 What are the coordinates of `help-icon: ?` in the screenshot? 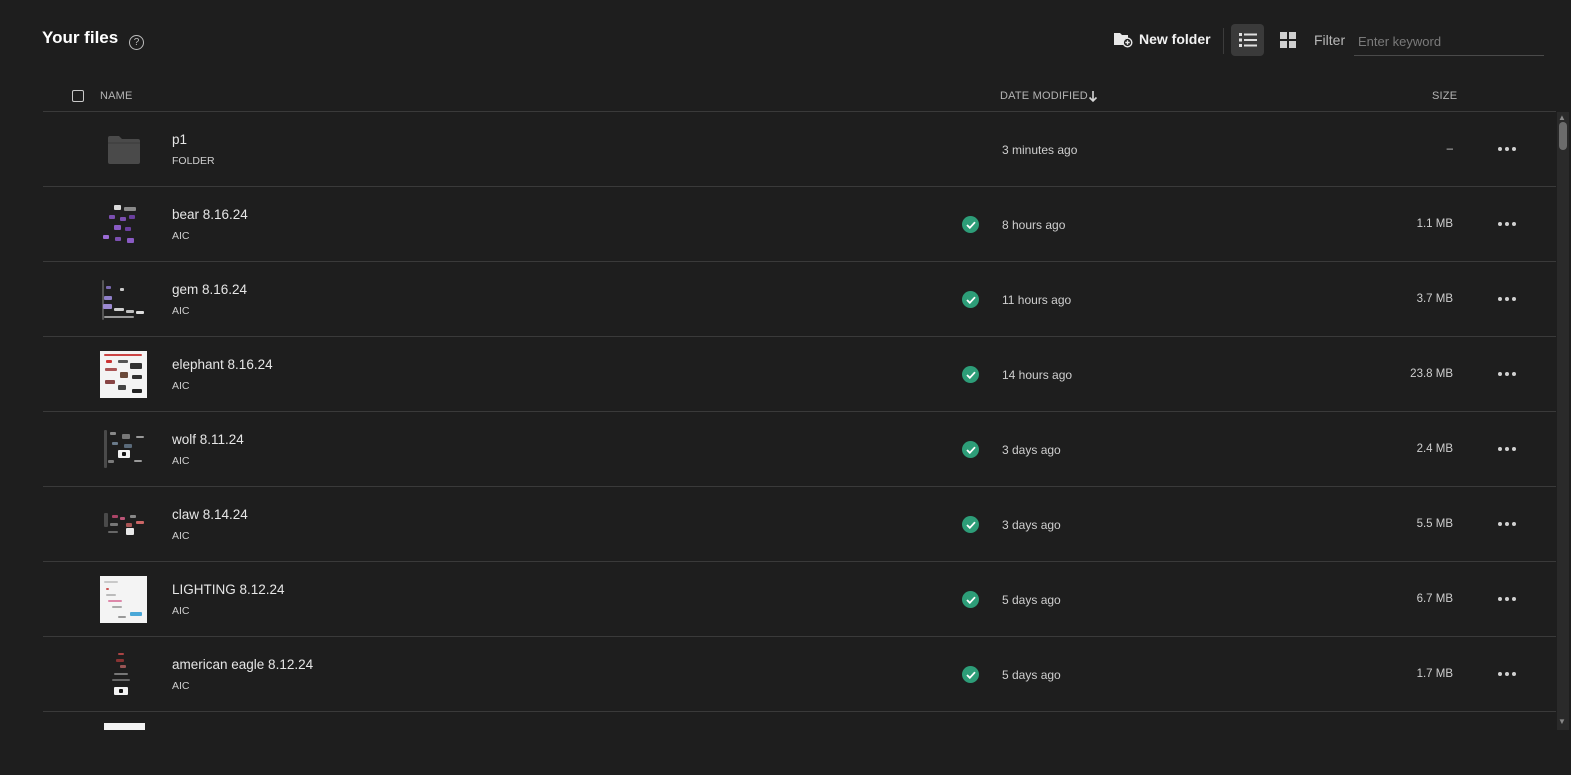 It's located at (136, 42).